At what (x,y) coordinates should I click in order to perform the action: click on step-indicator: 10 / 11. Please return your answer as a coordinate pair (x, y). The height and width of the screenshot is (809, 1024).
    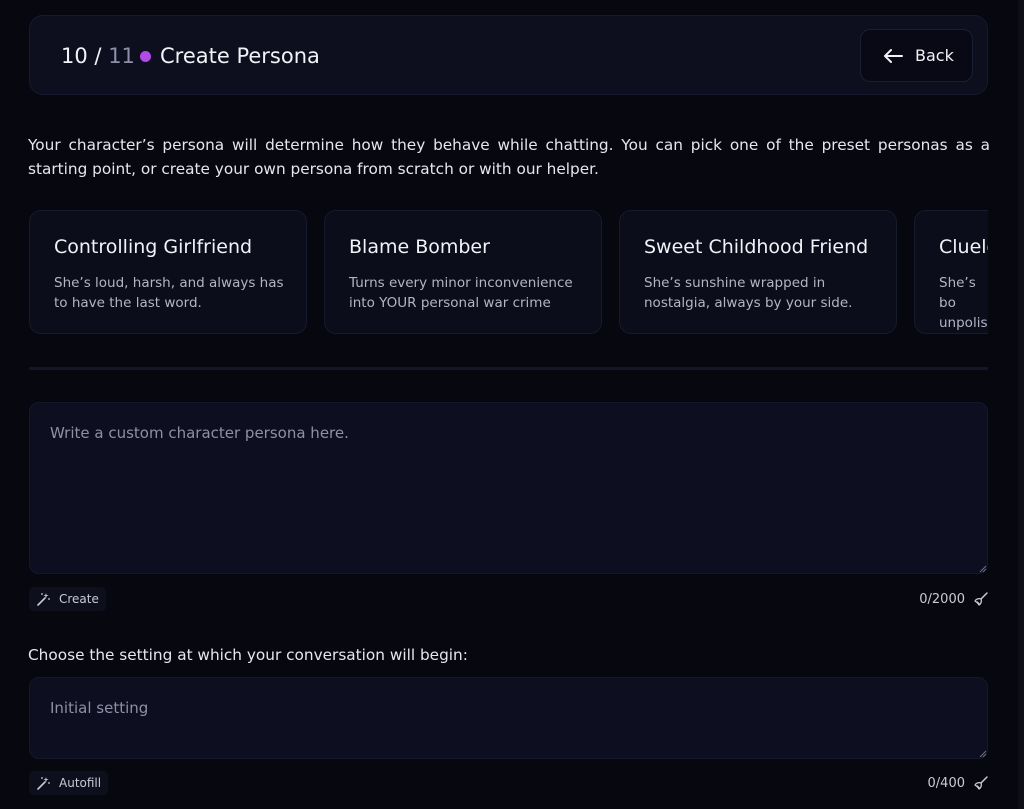
    Looking at the image, I should click on (98, 56).